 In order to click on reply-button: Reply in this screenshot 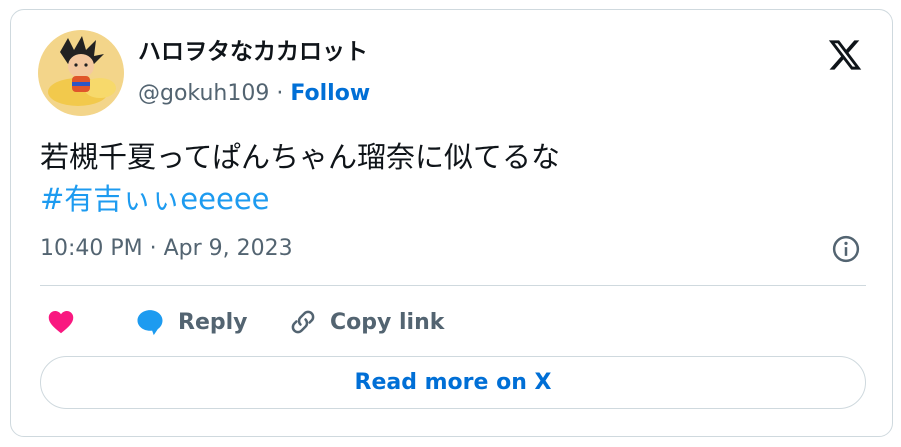, I will do `click(191, 322)`.